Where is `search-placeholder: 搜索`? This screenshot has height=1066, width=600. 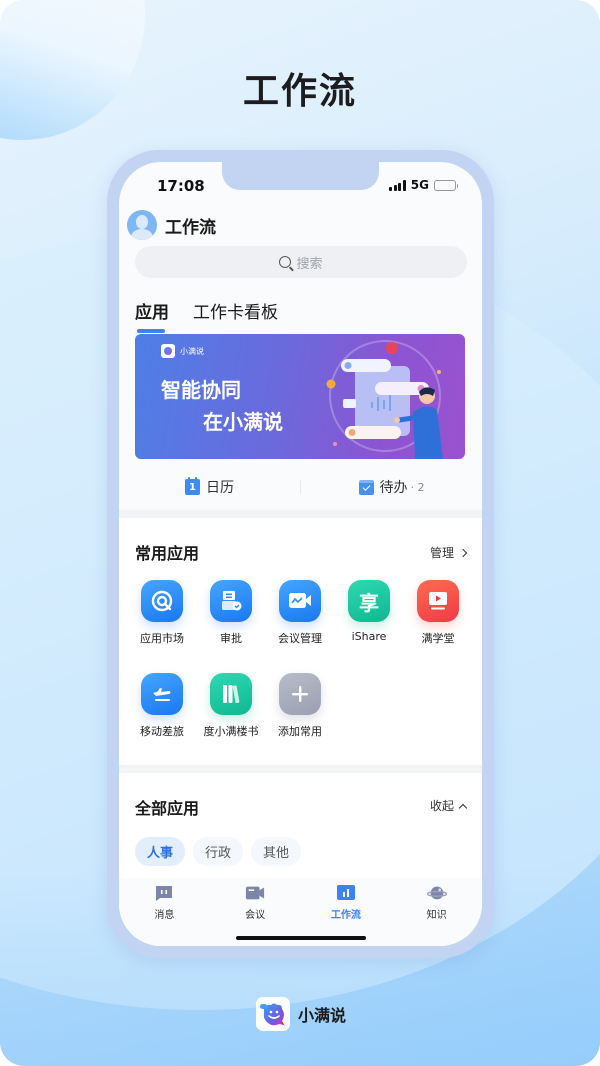 search-placeholder: 搜索 is located at coordinates (309, 264).